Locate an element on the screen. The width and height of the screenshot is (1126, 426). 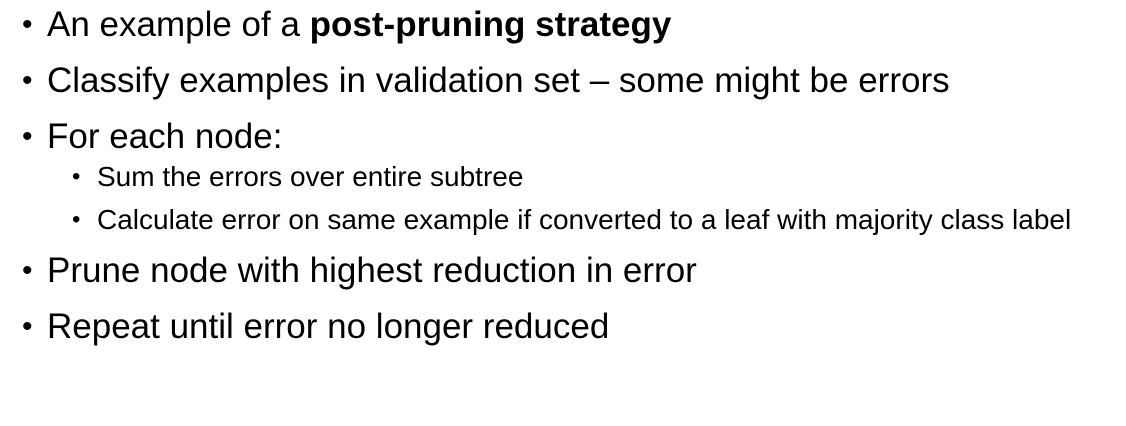
bullet-text: Repeat until error no longer reduced is located at coordinates (328, 326).